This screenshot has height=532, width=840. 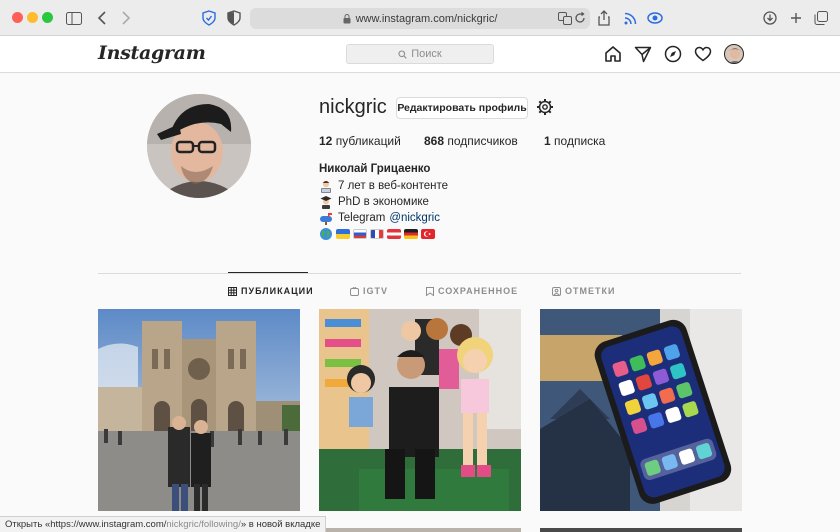 What do you see at coordinates (343, 234) in the screenshot?
I see `ukraine-flag-icon` at bounding box center [343, 234].